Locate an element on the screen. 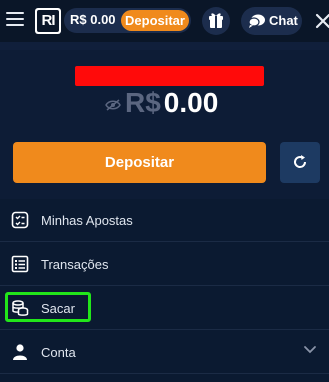 This screenshot has height=382, width=329. refresh-icon is located at coordinates (300, 161).